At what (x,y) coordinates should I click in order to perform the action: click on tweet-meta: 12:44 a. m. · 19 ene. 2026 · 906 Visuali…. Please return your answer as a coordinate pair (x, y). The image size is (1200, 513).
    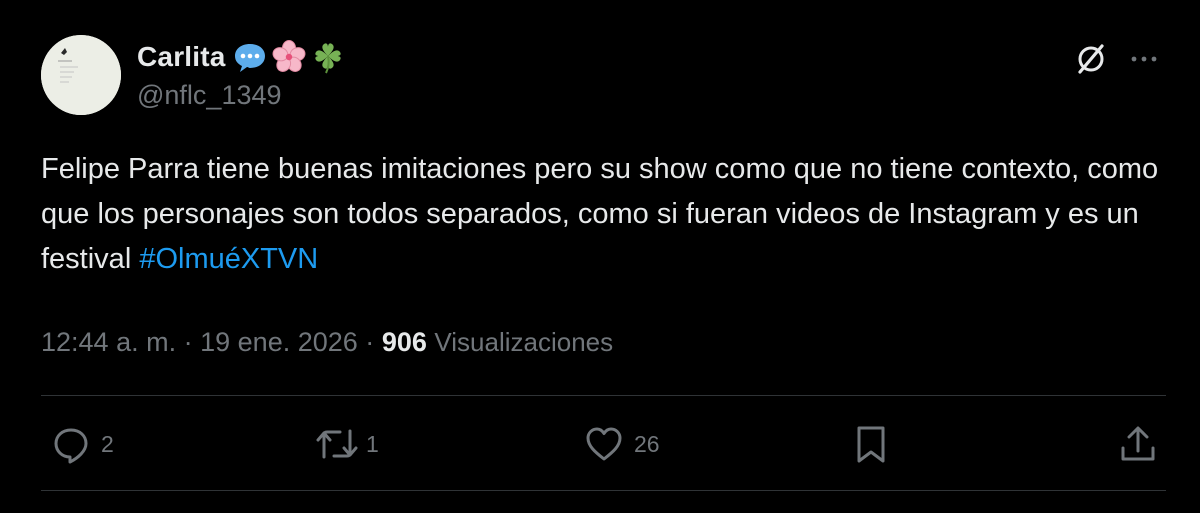
    Looking at the image, I should click on (327, 342).